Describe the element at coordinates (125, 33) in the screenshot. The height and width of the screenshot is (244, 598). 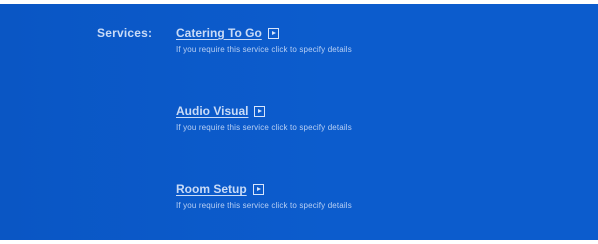
I see `services-heading: Services:` at that location.